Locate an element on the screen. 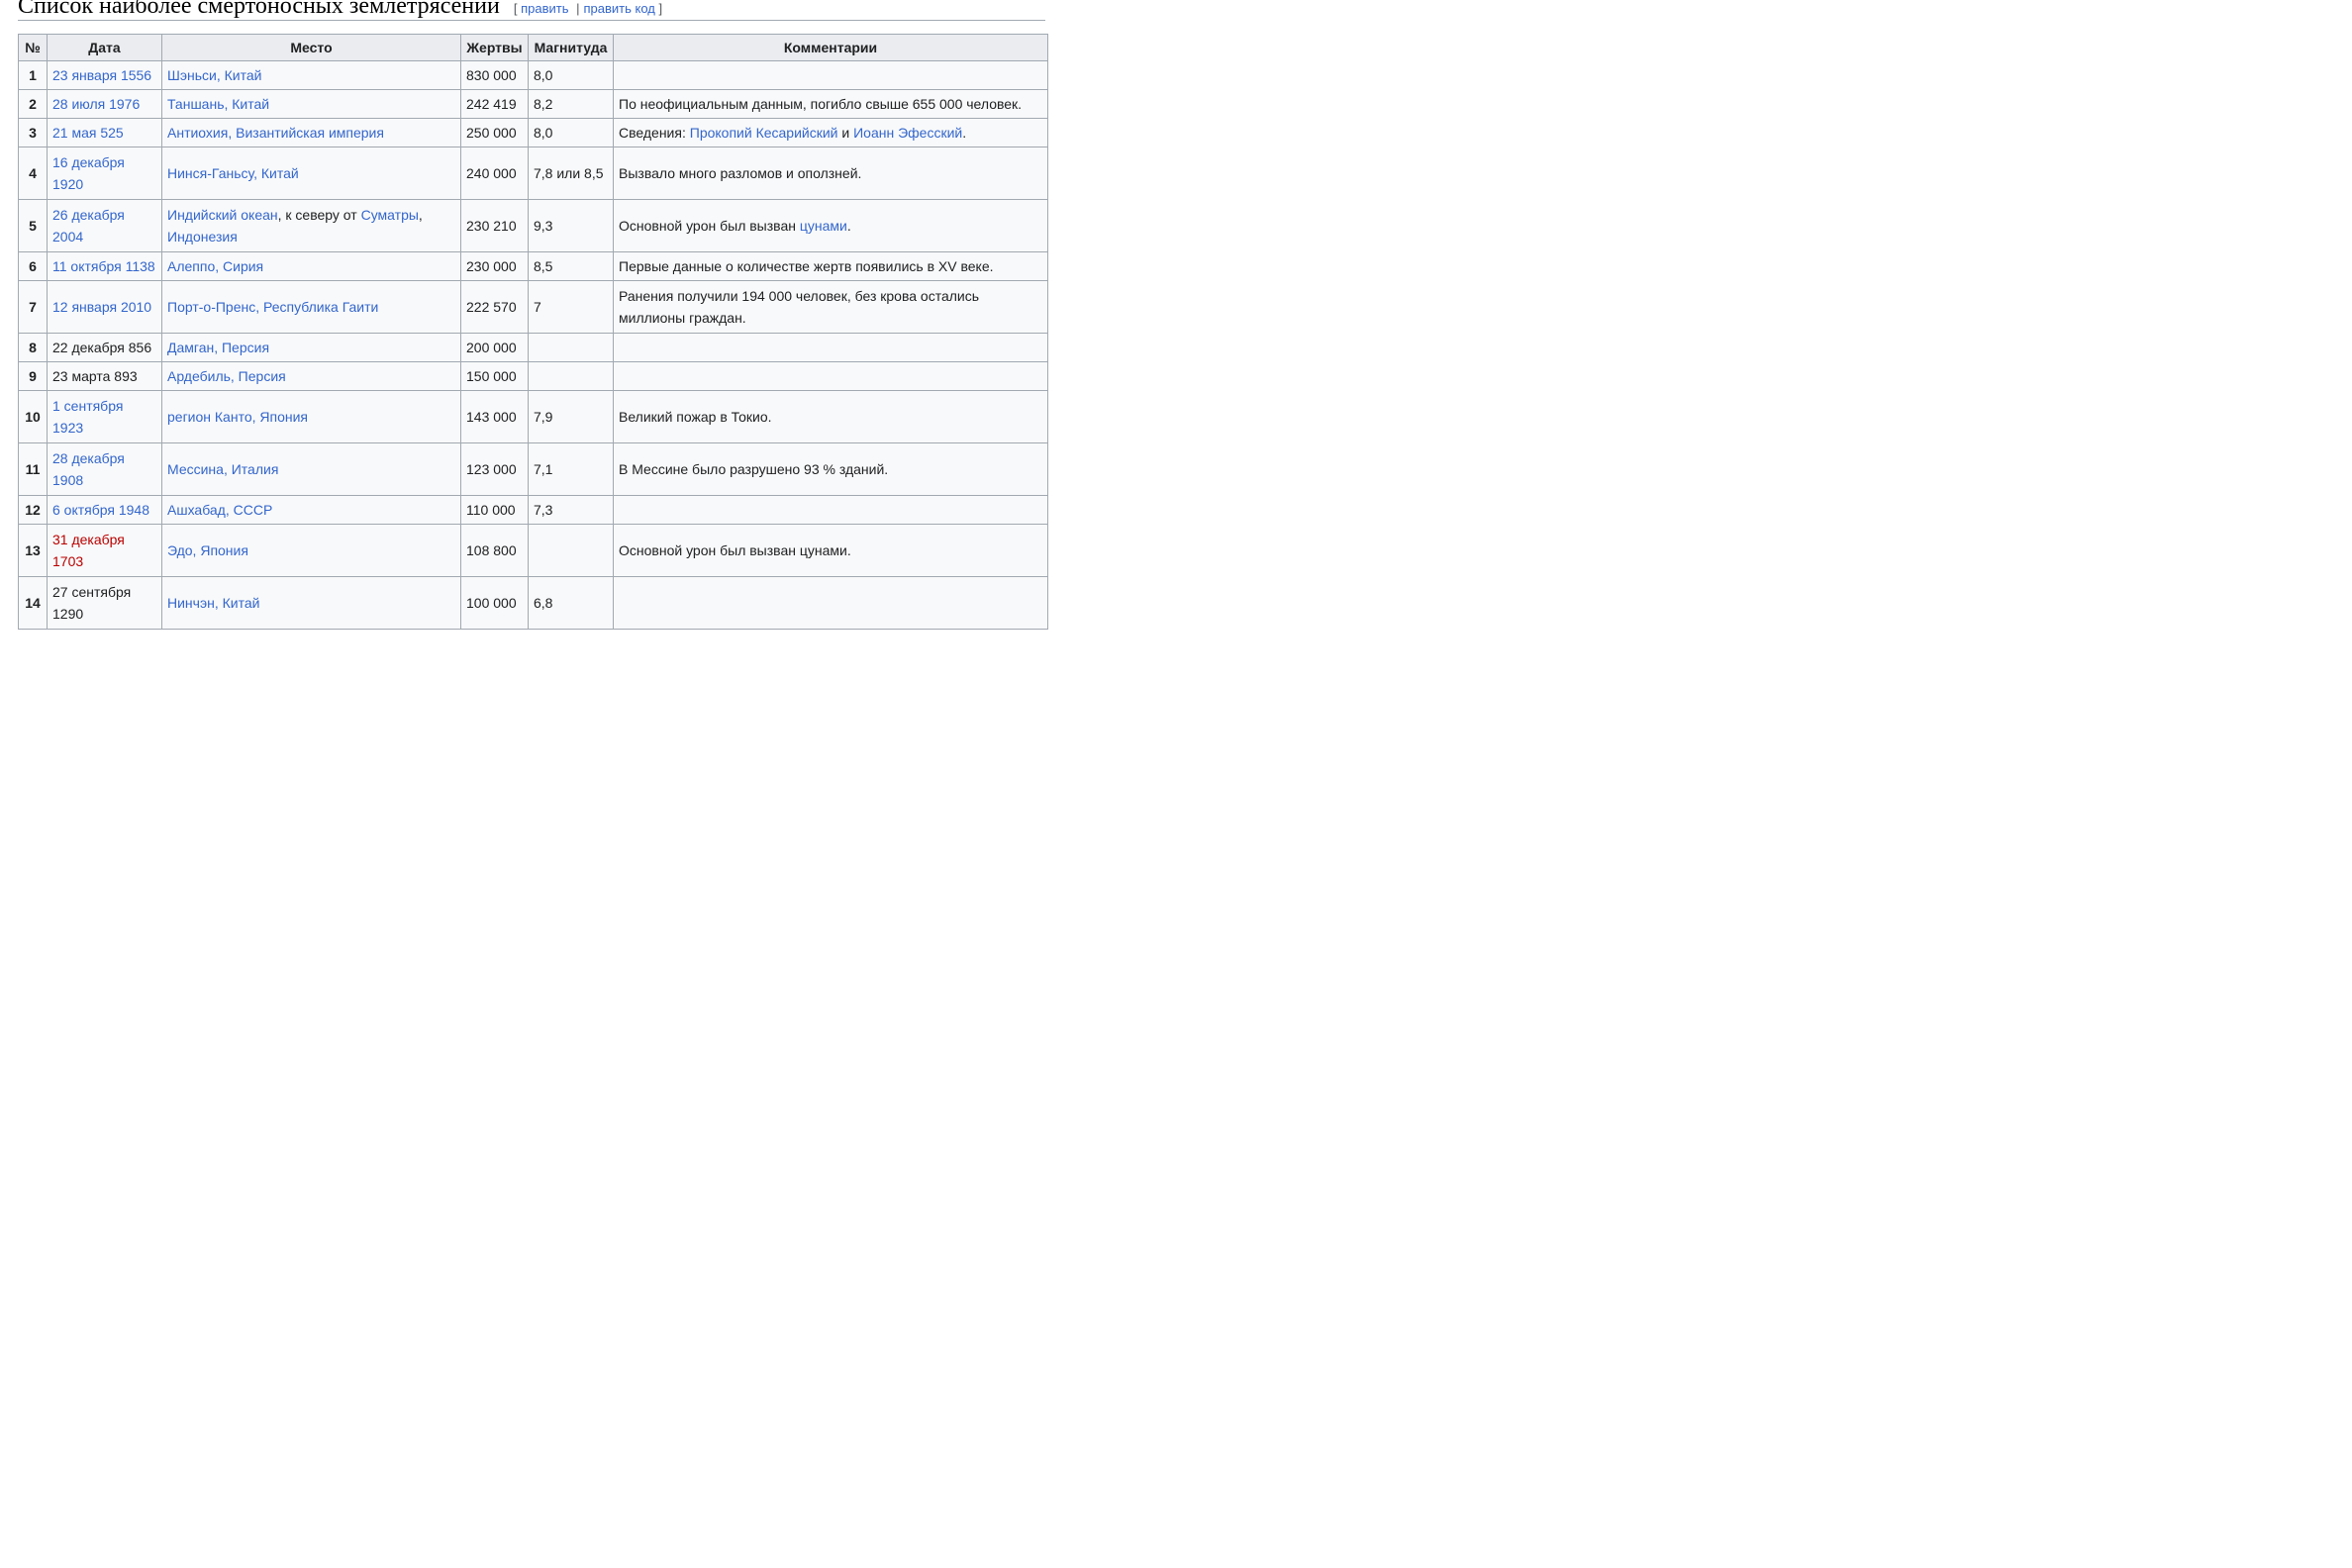 Image resolution: width=2352 pixels, height=1568 pixels. date-link: 28 декабря 1908 is located at coordinates (88, 469).